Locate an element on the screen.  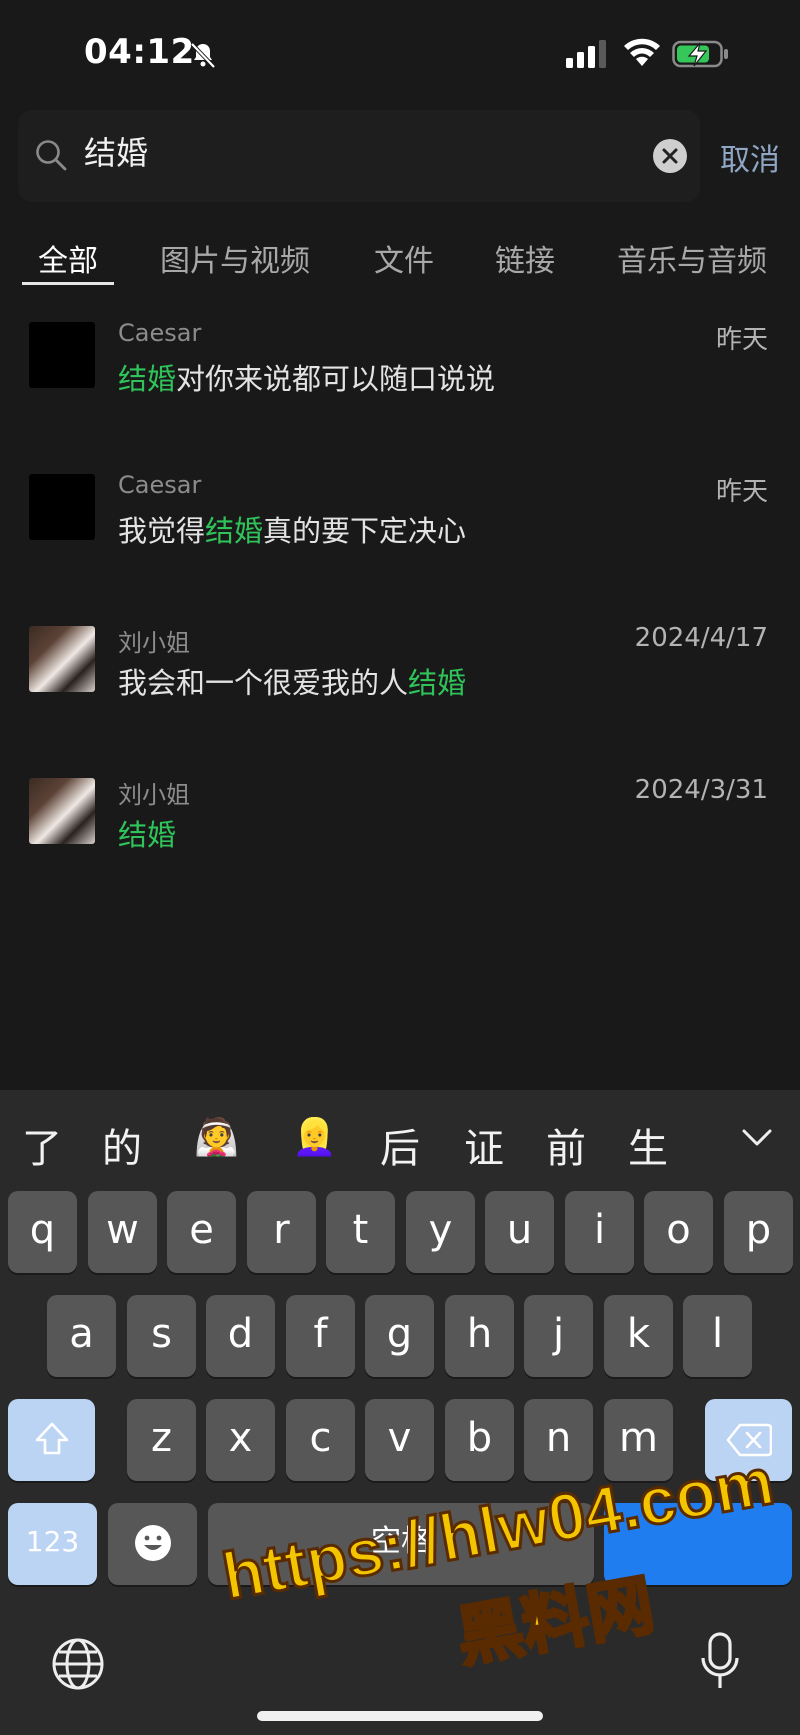
search-icon is located at coordinates (51, 155).